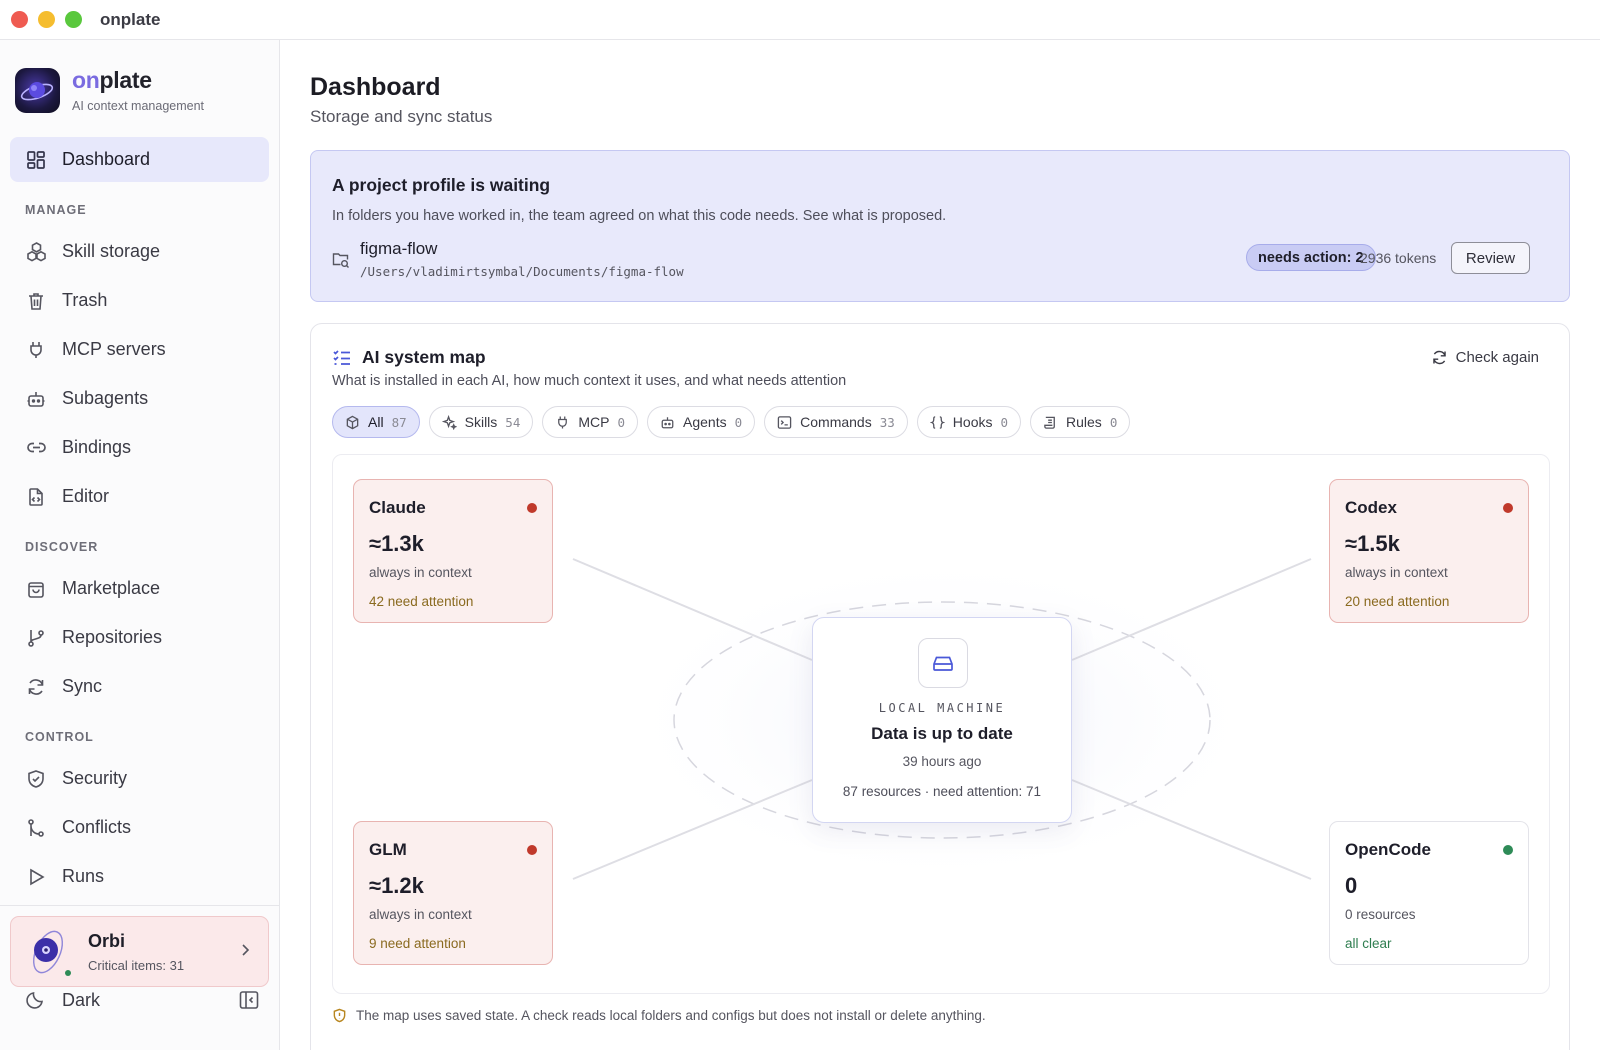  Describe the element at coordinates (36, 448) in the screenshot. I see `link-icon` at that location.